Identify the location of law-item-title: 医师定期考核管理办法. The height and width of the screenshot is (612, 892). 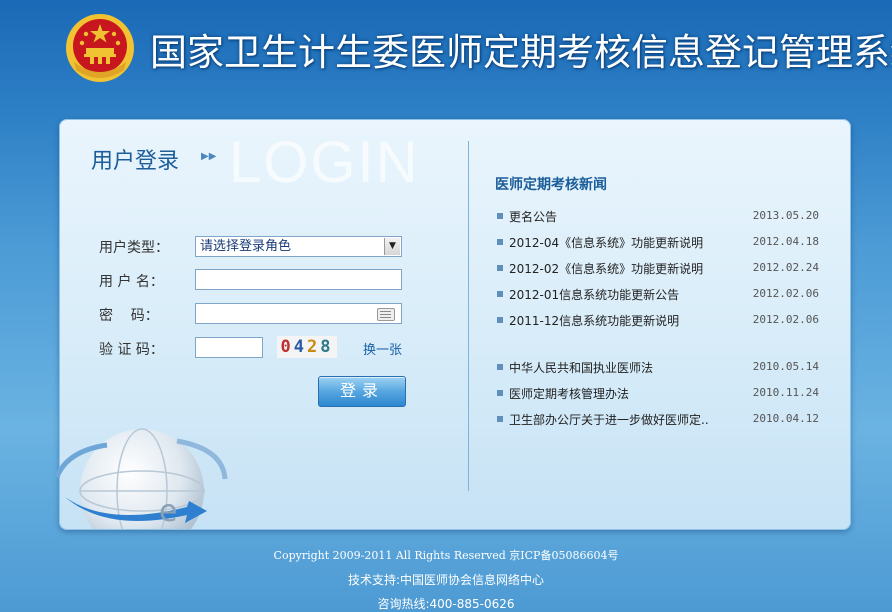
(569, 393).